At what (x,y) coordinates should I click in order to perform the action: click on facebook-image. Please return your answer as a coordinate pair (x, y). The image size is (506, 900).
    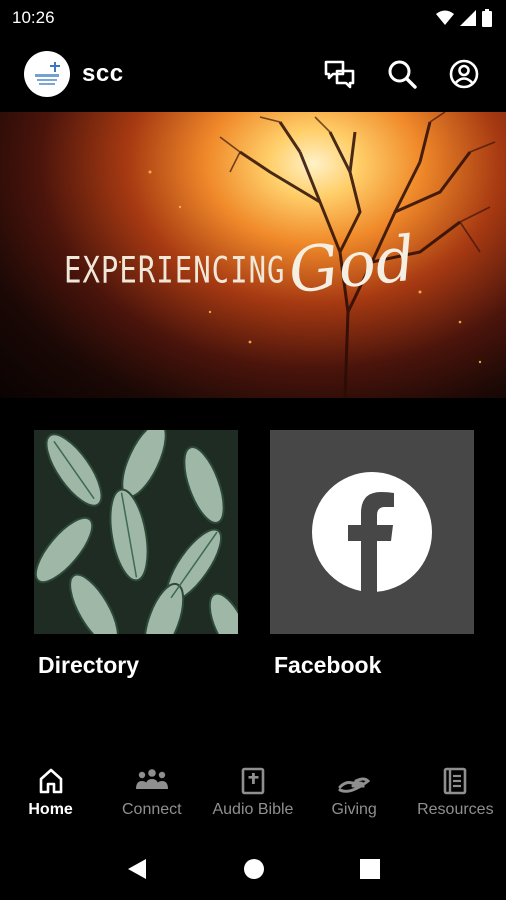
    Looking at the image, I should click on (372, 532).